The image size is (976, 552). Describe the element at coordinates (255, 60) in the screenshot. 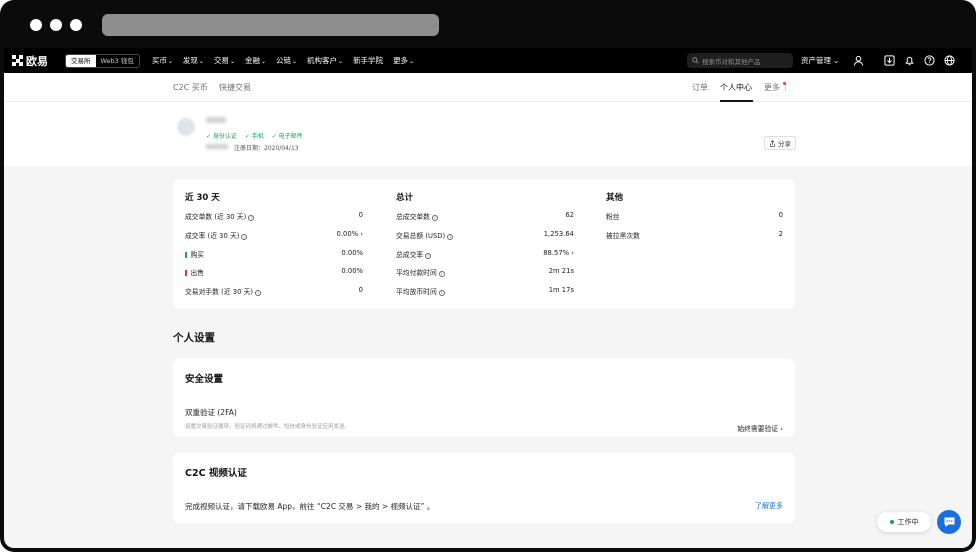

I see `menu-finance: 金融⌄` at that location.